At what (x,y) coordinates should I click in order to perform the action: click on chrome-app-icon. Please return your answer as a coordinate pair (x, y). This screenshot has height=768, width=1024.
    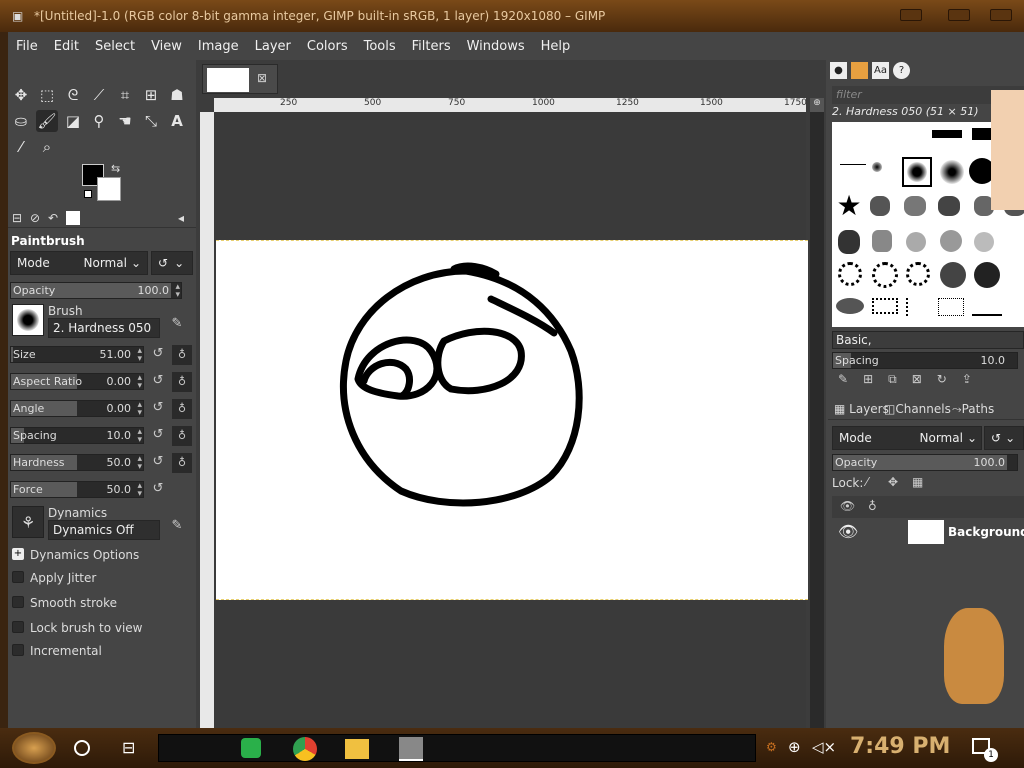
    Looking at the image, I should click on (305, 749).